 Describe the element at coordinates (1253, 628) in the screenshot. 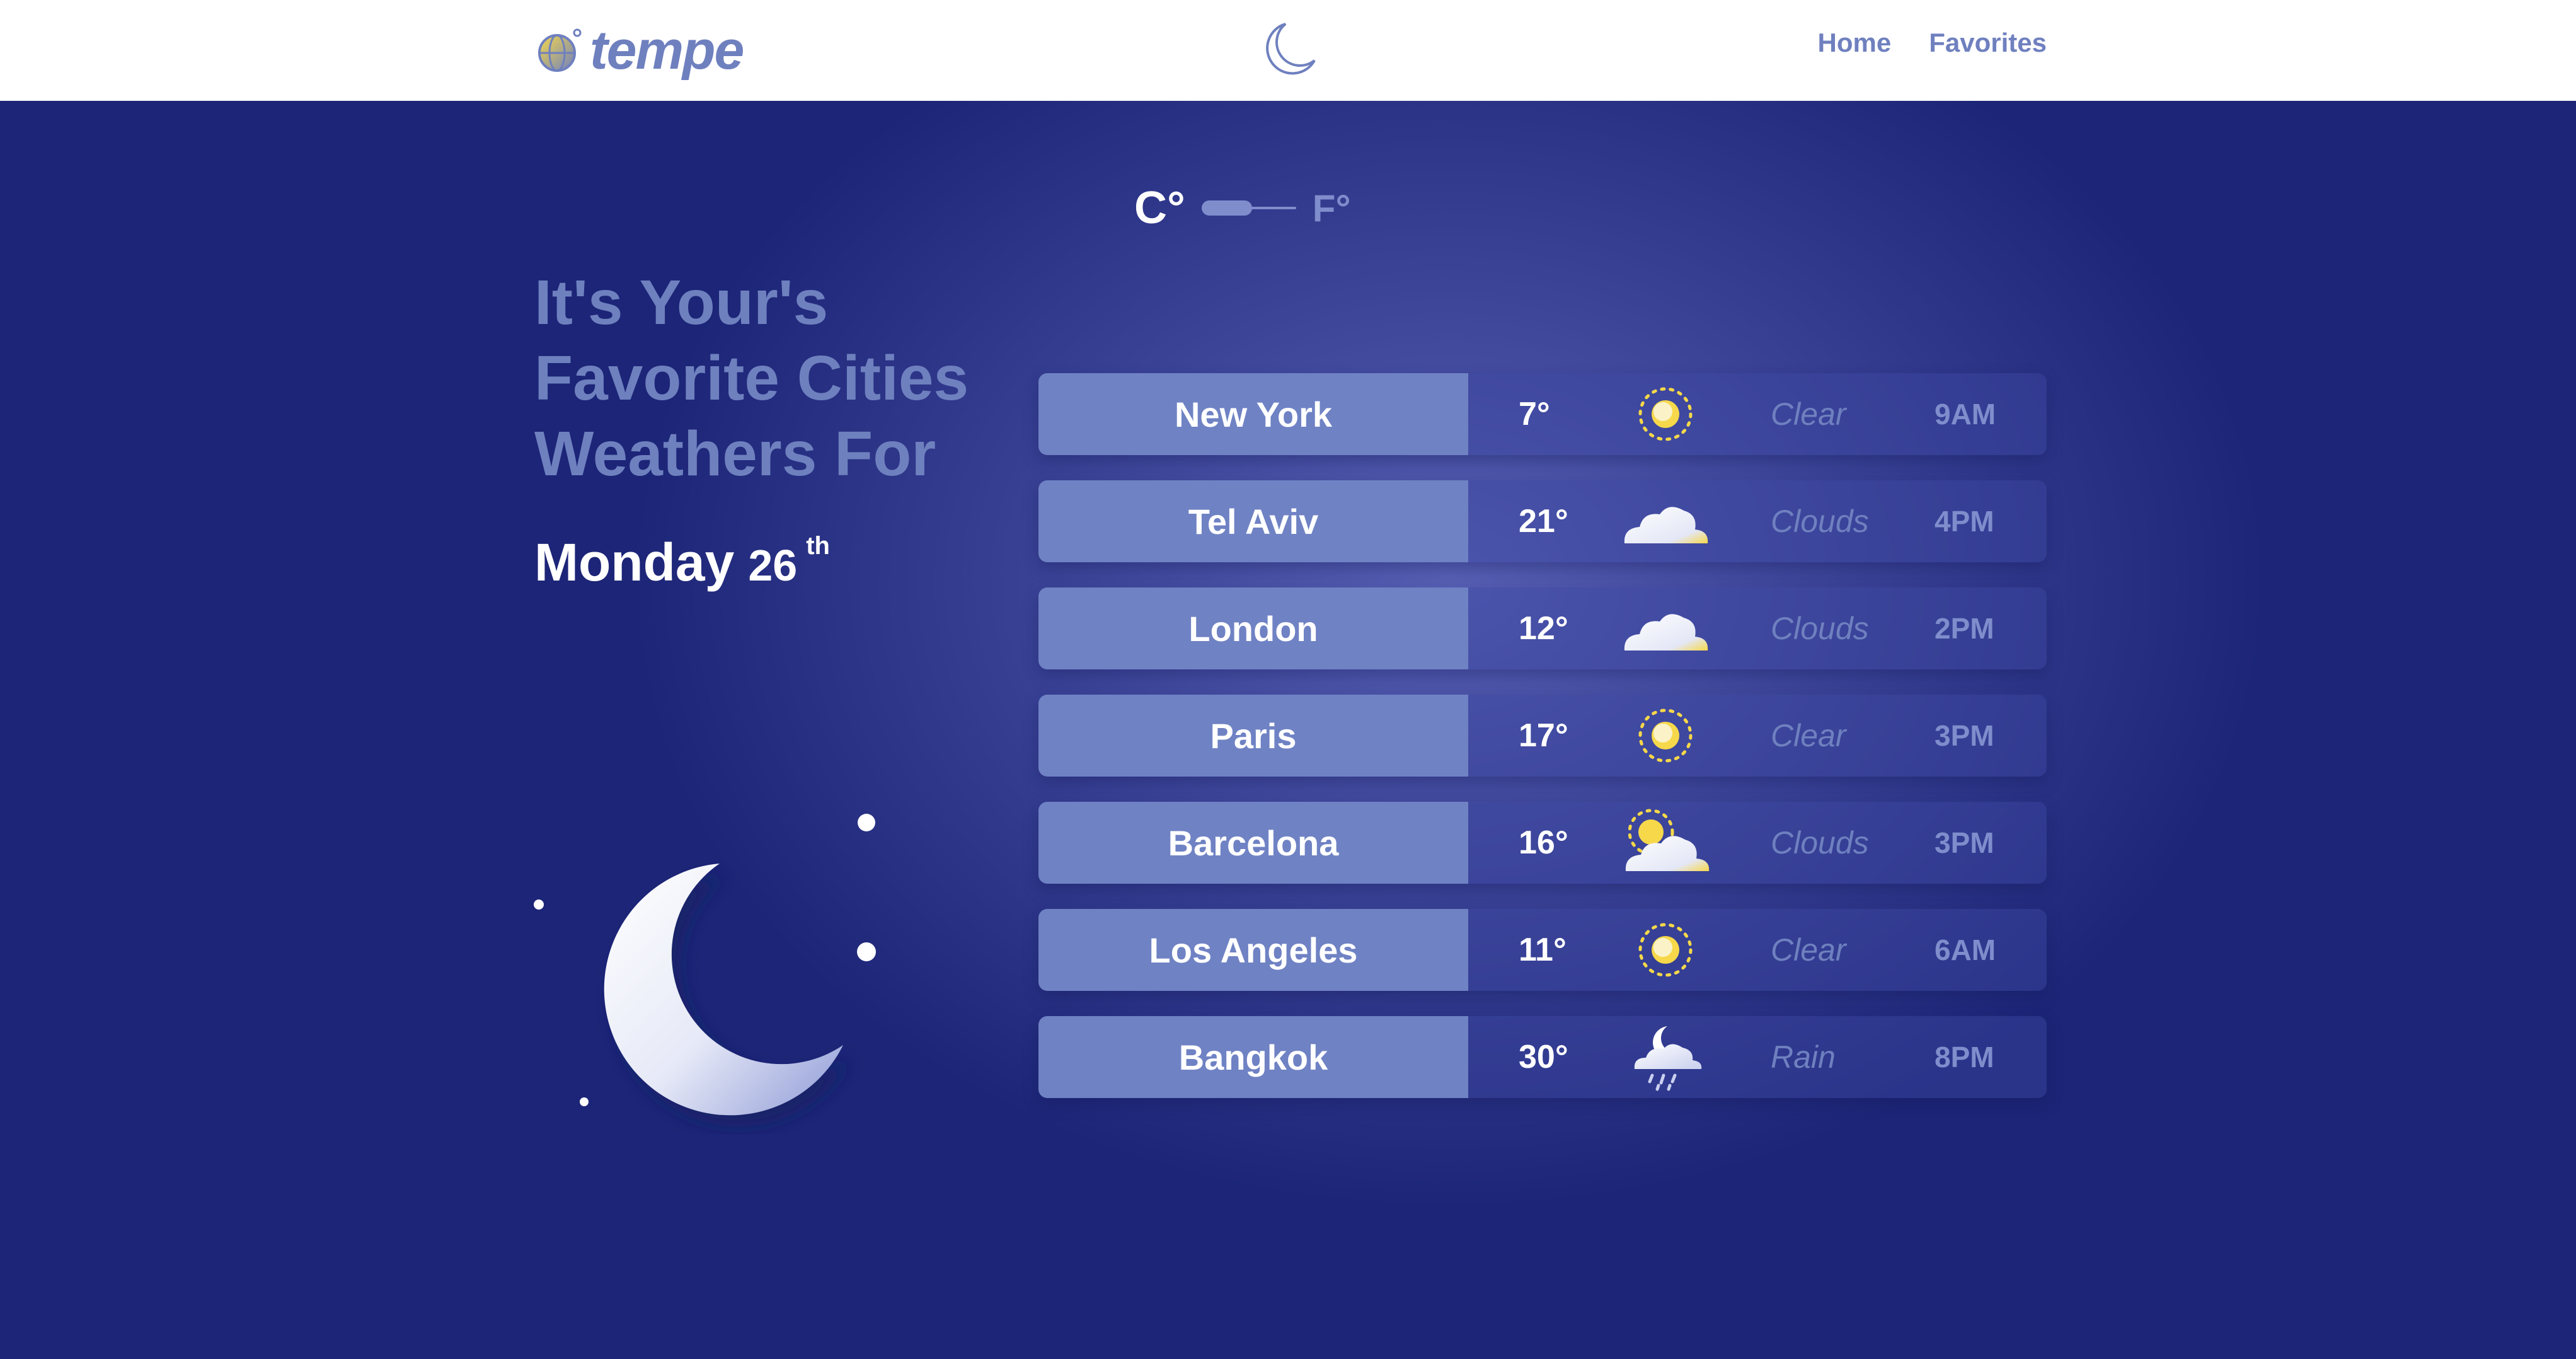

I see `city-button: London` at that location.